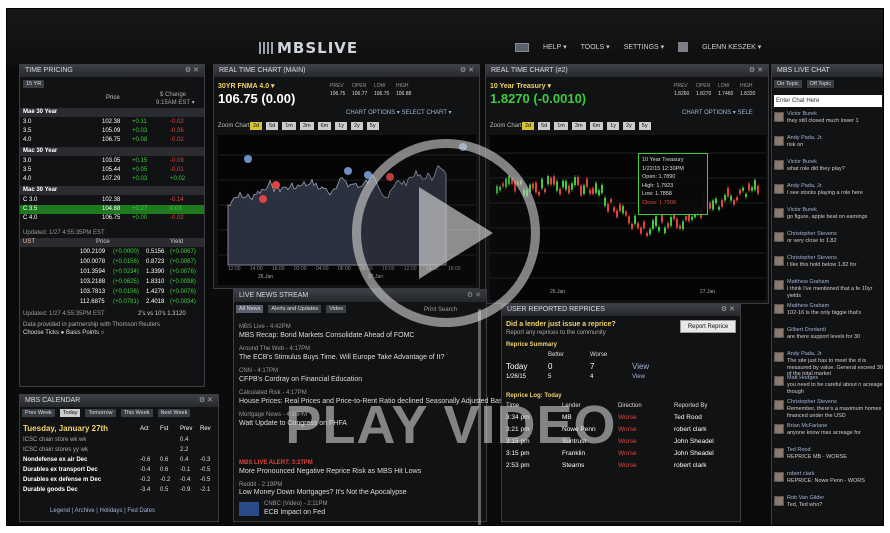 Image resolution: width=890 pixels, height=533 pixels. Describe the element at coordinates (456, 233) in the screenshot. I see `play-icon` at that location.